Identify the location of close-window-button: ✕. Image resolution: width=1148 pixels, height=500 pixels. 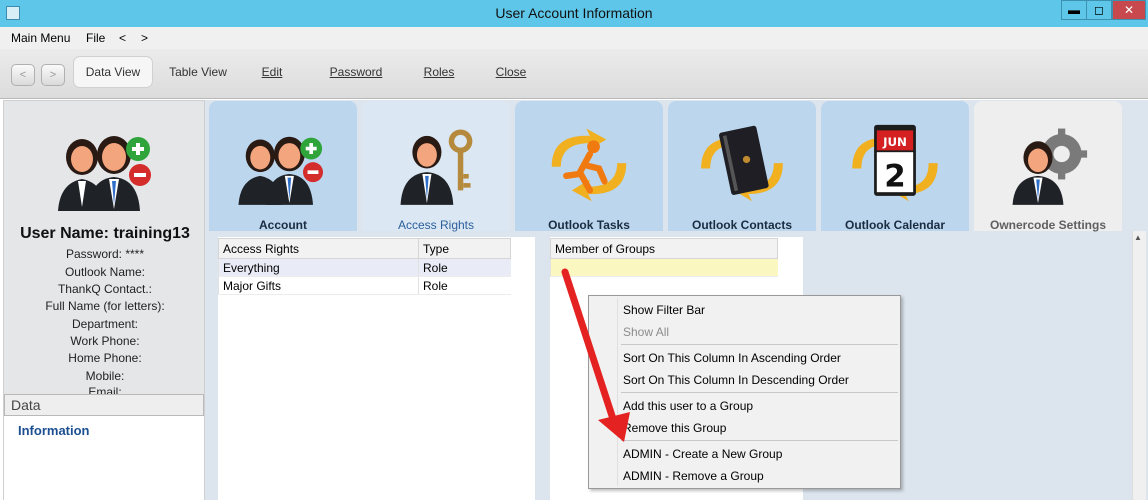
(1129, 10).